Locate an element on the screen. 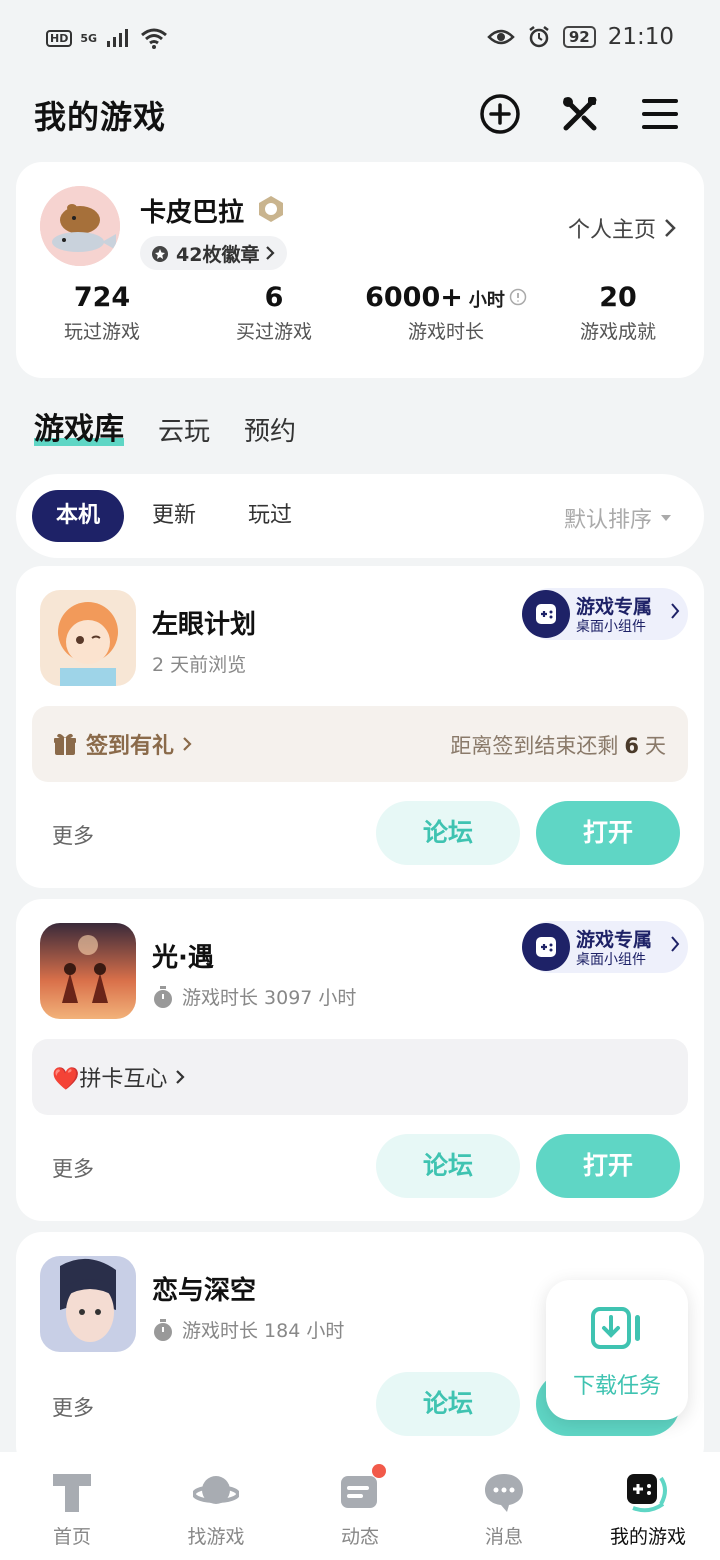  nav-messages: 消息 is located at coordinates (504, 1506).